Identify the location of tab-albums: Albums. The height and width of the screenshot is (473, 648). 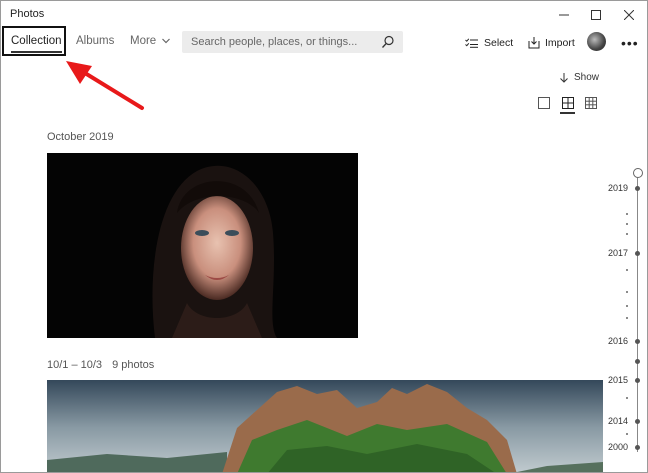
(95, 41).